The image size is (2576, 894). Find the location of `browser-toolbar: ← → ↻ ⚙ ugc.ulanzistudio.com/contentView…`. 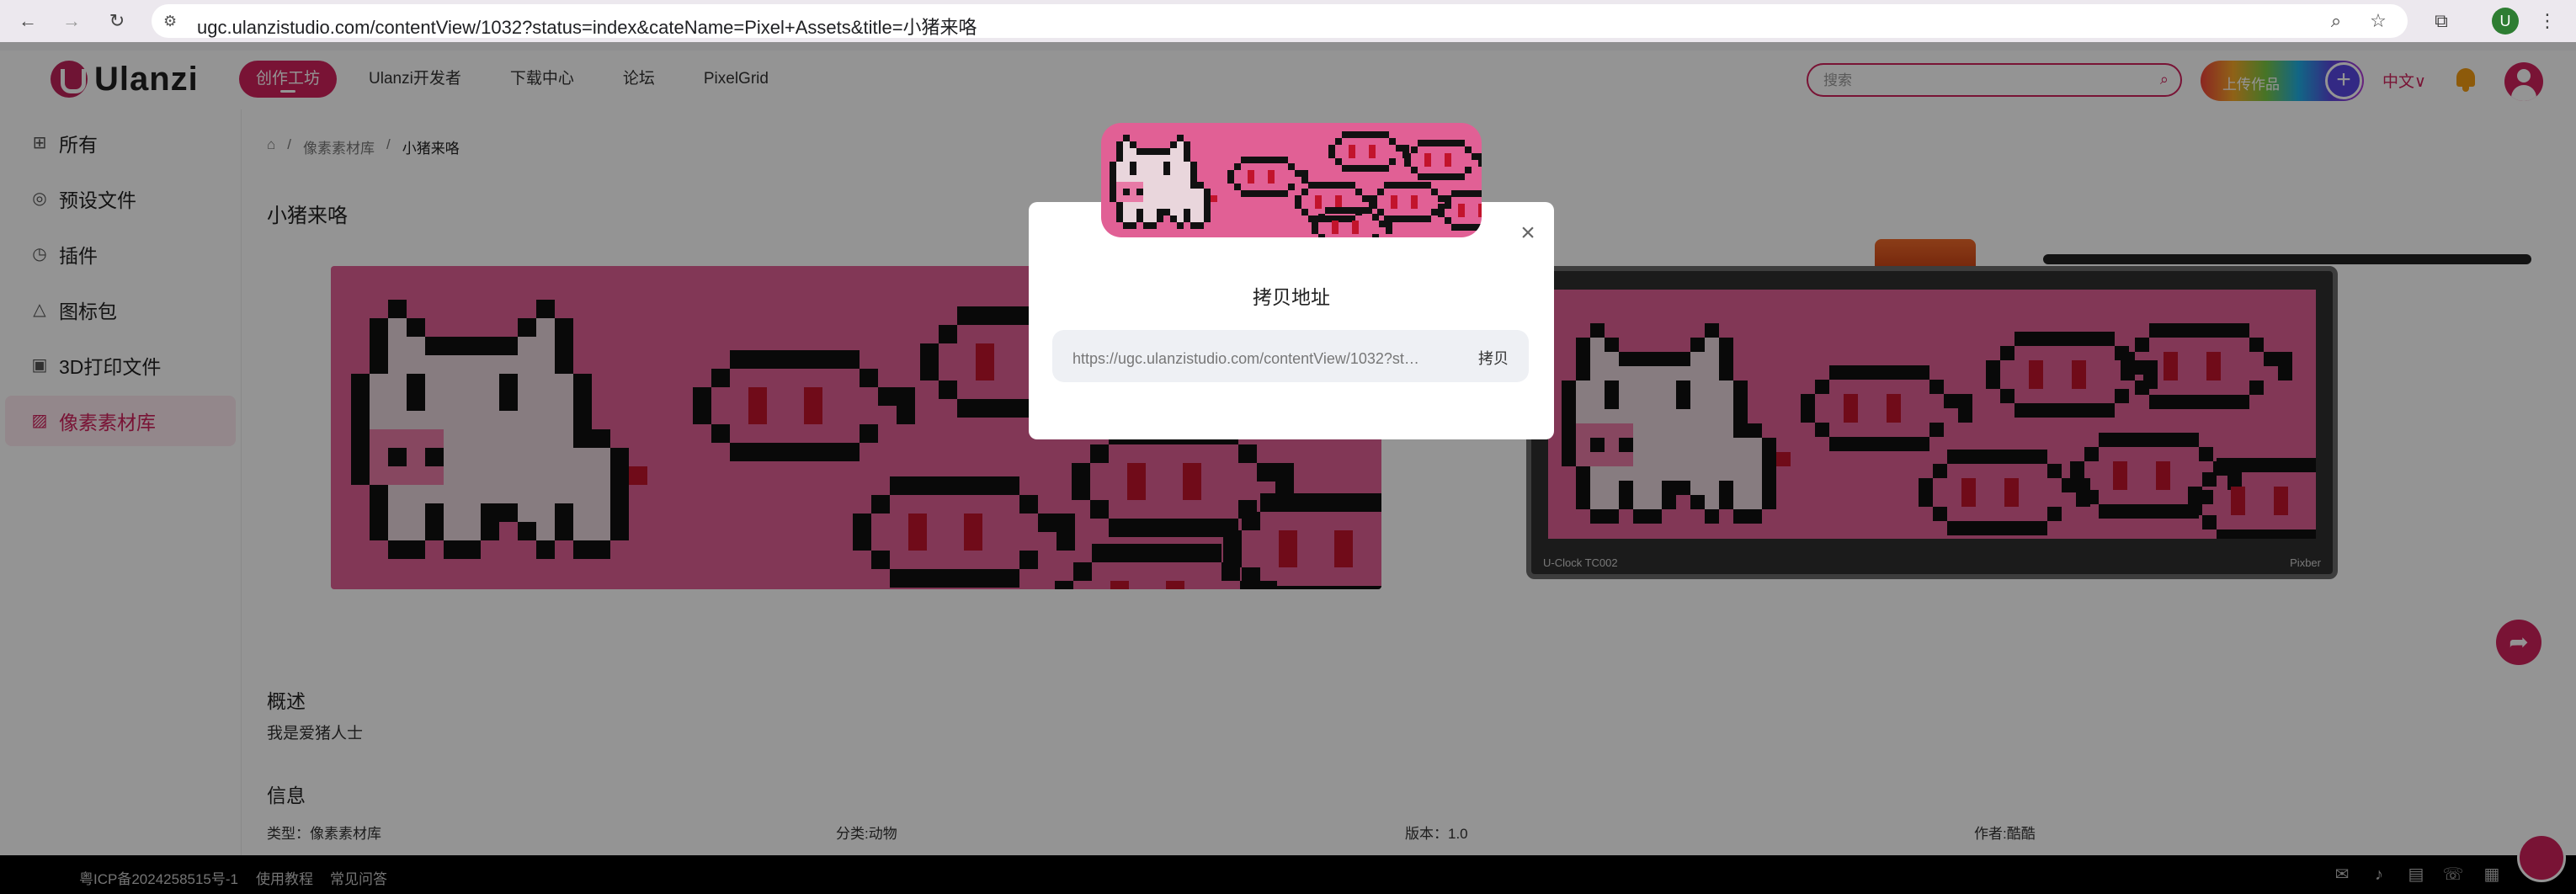

browser-toolbar: ← → ↻ ⚙ ugc.ulanzistudio.com/contentView… is located at coordinates (1288, 21).